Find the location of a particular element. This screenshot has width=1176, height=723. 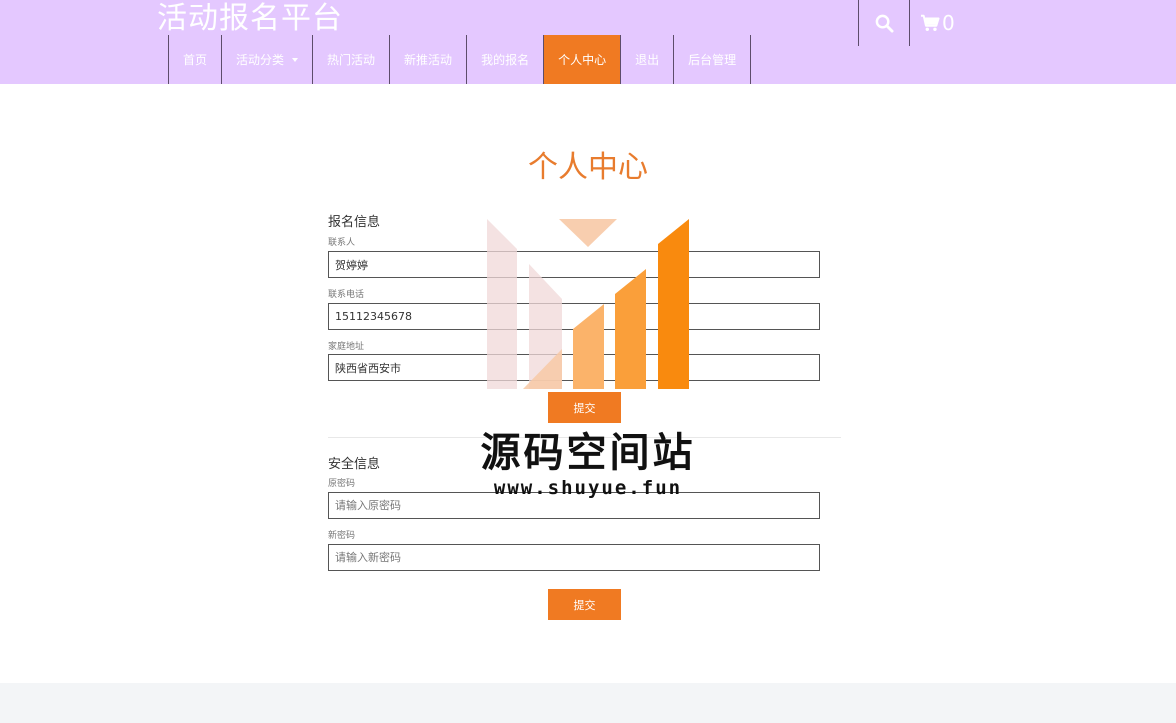

search-button is located at coordinates (883, 23).